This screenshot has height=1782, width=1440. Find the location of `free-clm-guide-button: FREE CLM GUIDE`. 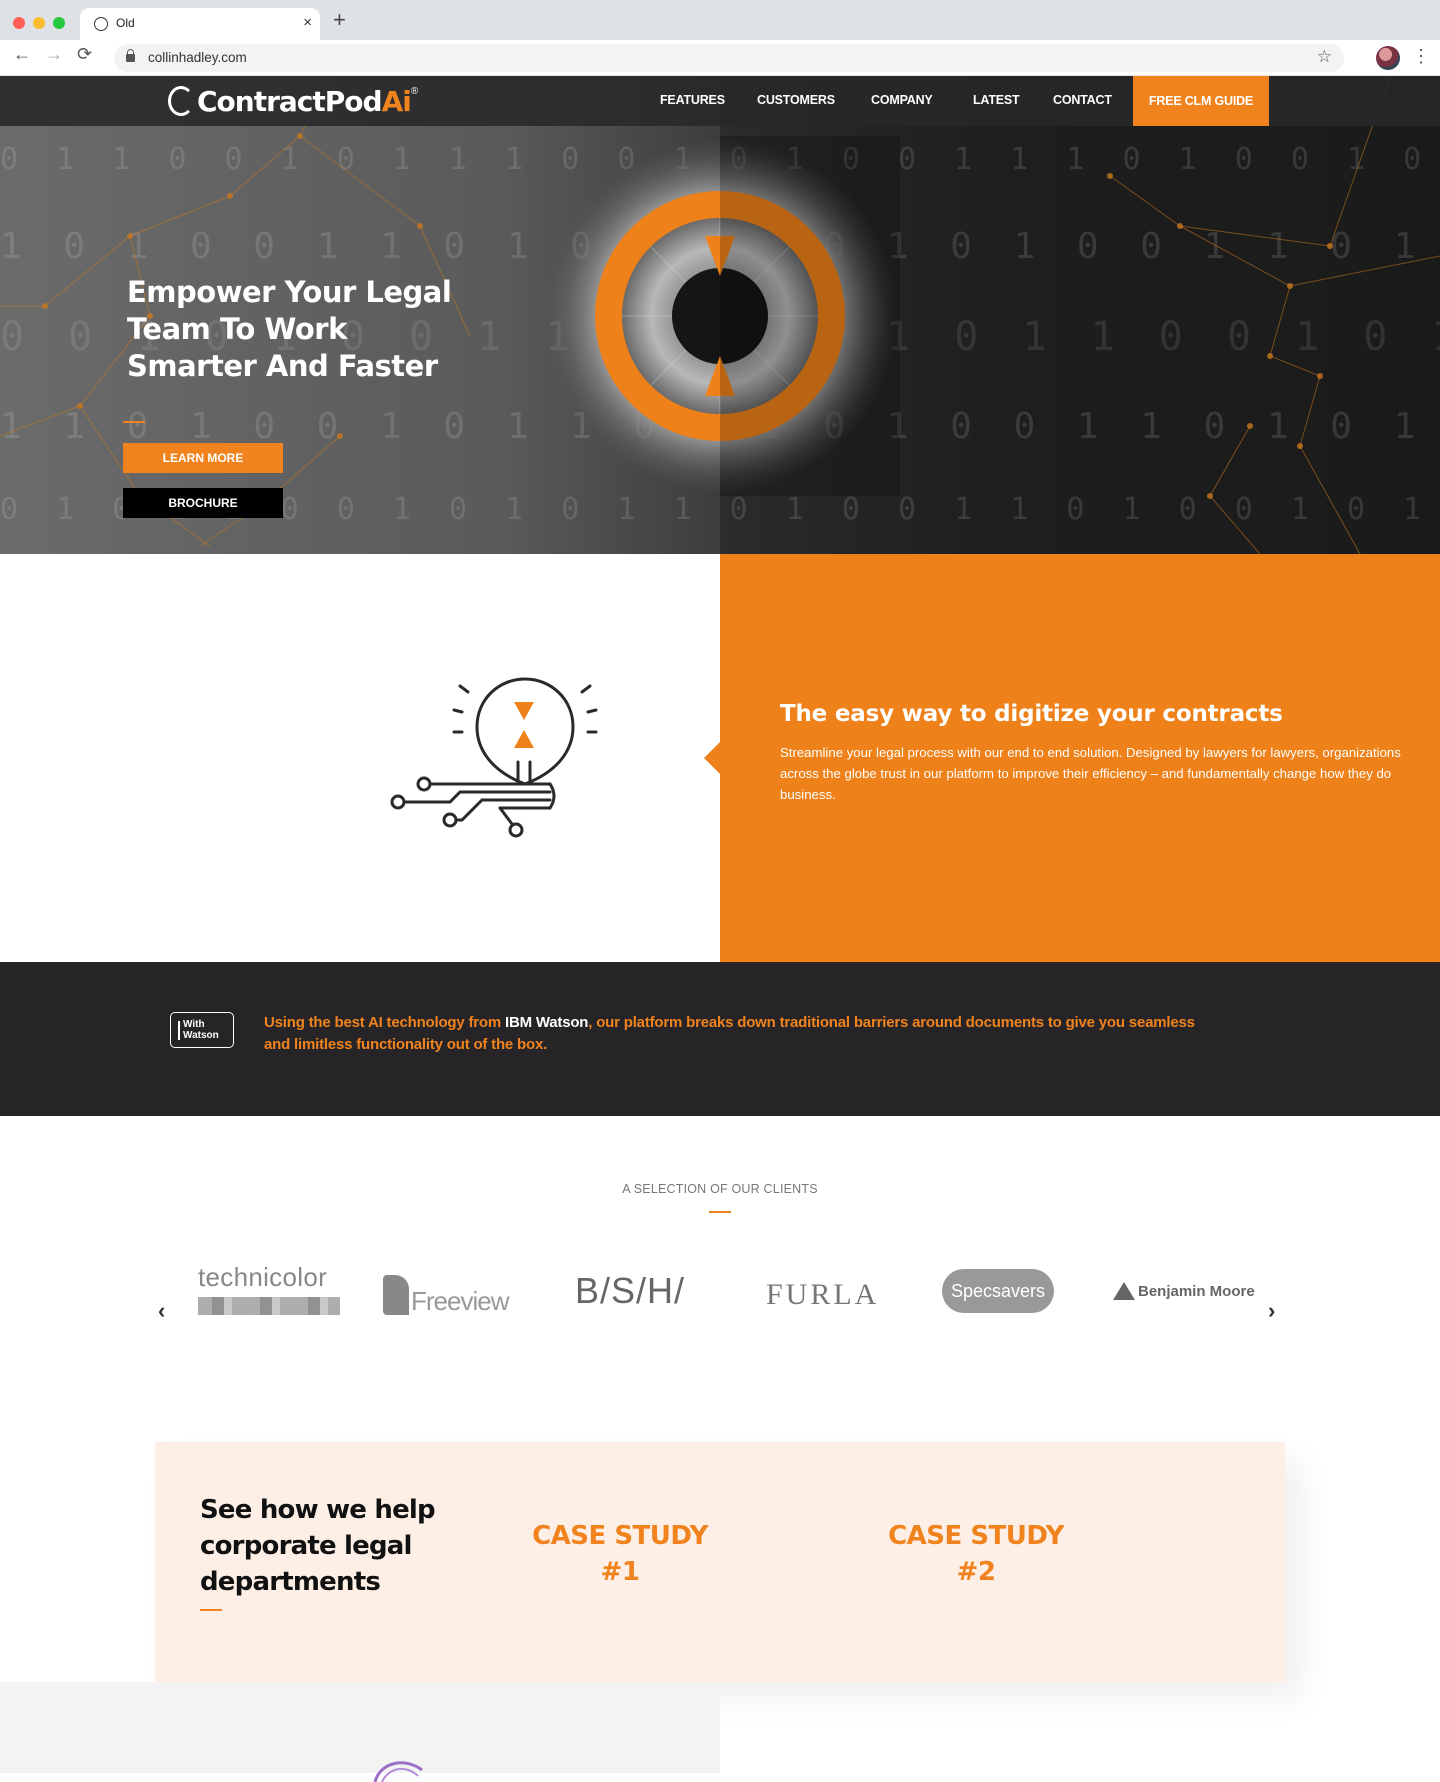

free-clm-guide-button: FREE CLM GUIDE is located at coordinates (1201, 101).